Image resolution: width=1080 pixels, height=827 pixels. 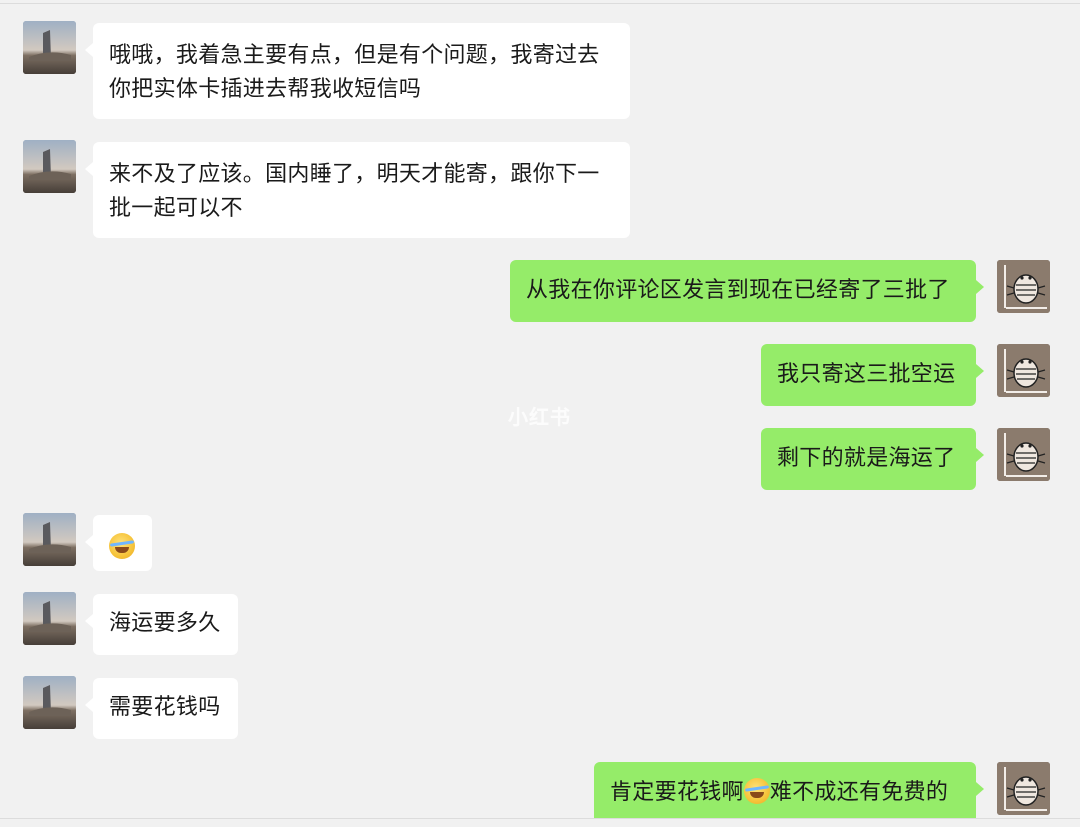 I want to click on message-bubble-received: 来不及了应该。国内睡了，明天才能寄，跟你下一 批一起可以不, so click(x=357, y=190).